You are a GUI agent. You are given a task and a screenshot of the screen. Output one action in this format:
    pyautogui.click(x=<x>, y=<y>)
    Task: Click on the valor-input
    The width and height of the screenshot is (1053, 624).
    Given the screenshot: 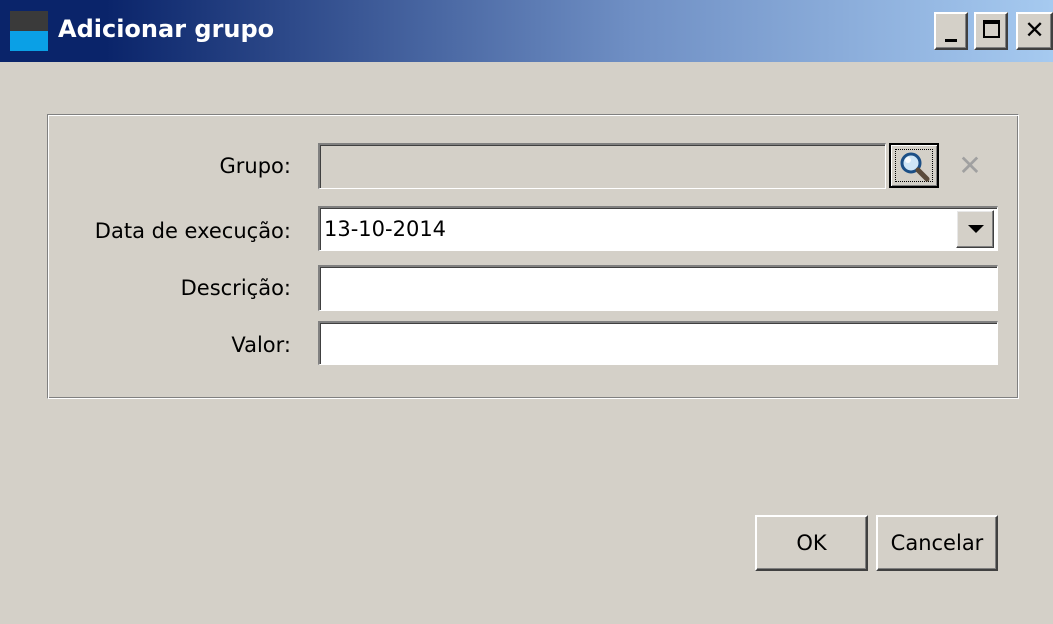 What is the action you would take?
    pyautogui.click(x=660, y=343)
    